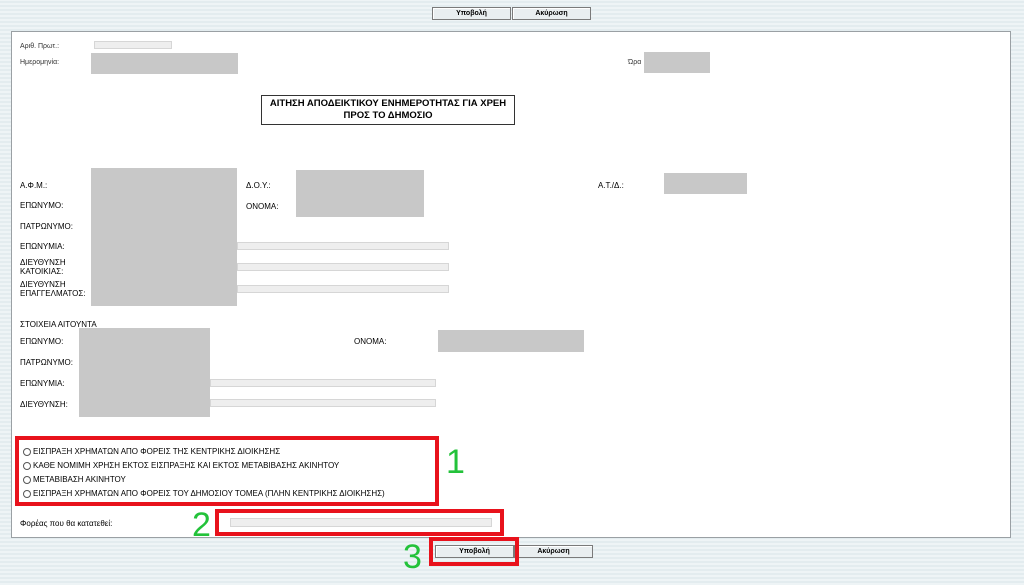  What do you see at coordinates (611, 185) in the screenshot?
I see `atd-label: Α.Τ./Δ.:` at bounding box center [611, 185].